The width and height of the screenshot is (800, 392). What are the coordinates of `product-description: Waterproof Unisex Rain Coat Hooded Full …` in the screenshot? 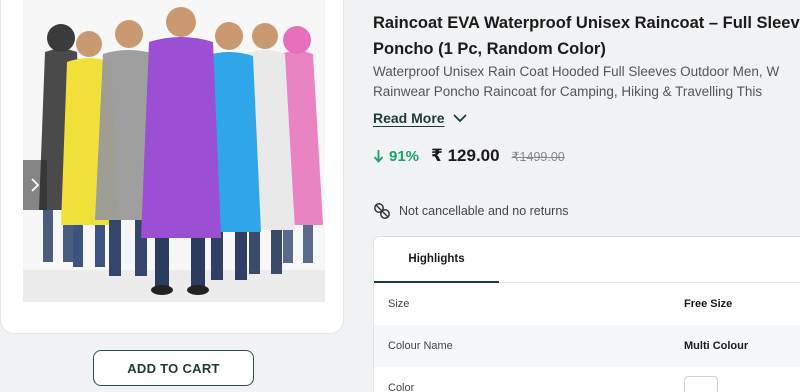 It's located at (586, 82).